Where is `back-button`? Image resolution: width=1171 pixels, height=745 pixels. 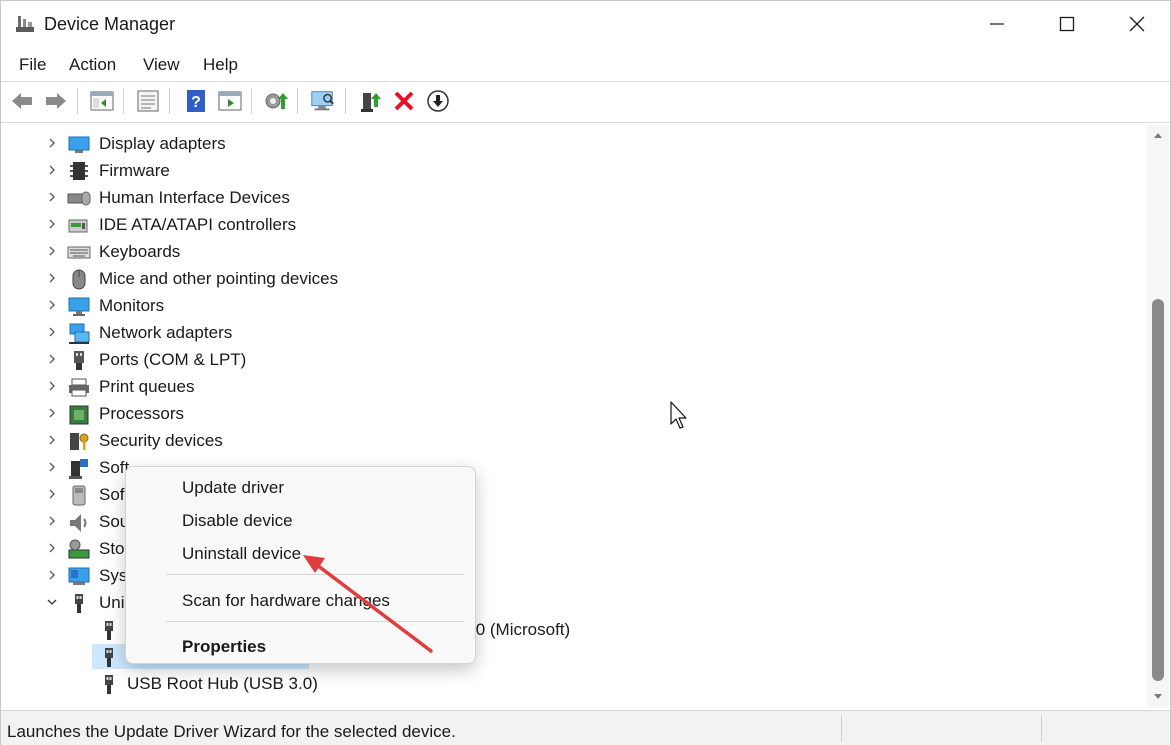 back-button is located at coordinates (22, 101).